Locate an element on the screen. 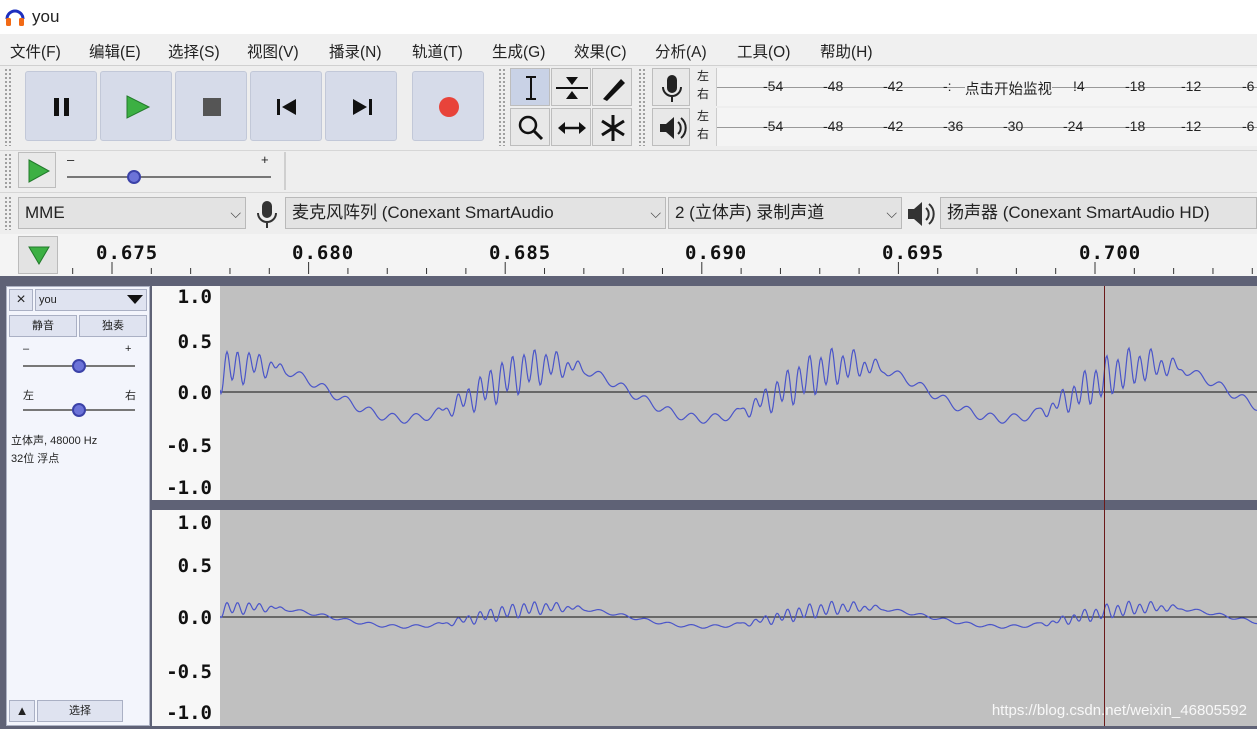 The height and width of the screenshot is (729, 1257). pan-right-label: 右 is located at coordinates (130, 396).